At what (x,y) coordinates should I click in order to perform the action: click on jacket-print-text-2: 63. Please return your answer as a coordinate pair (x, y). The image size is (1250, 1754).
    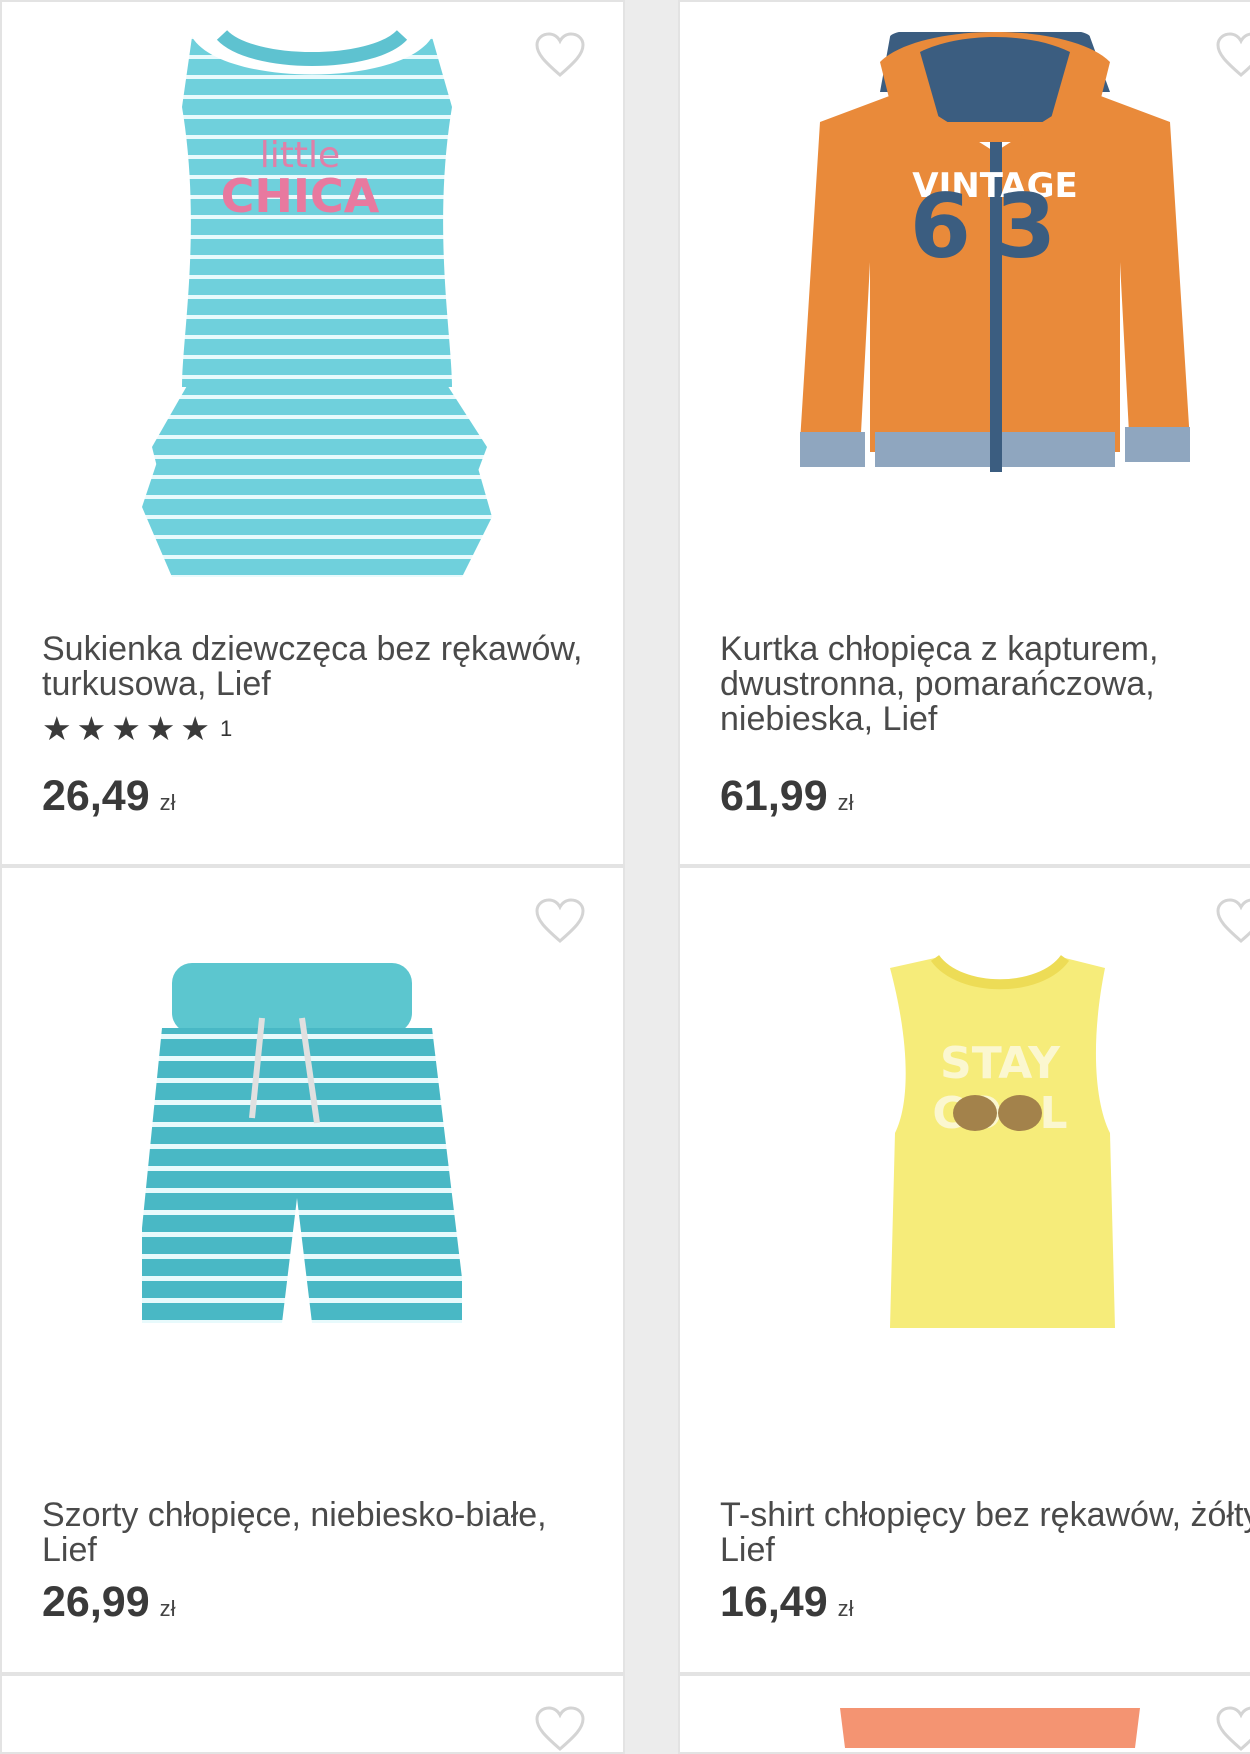
    Looking at the image, I should click on (995, 226).